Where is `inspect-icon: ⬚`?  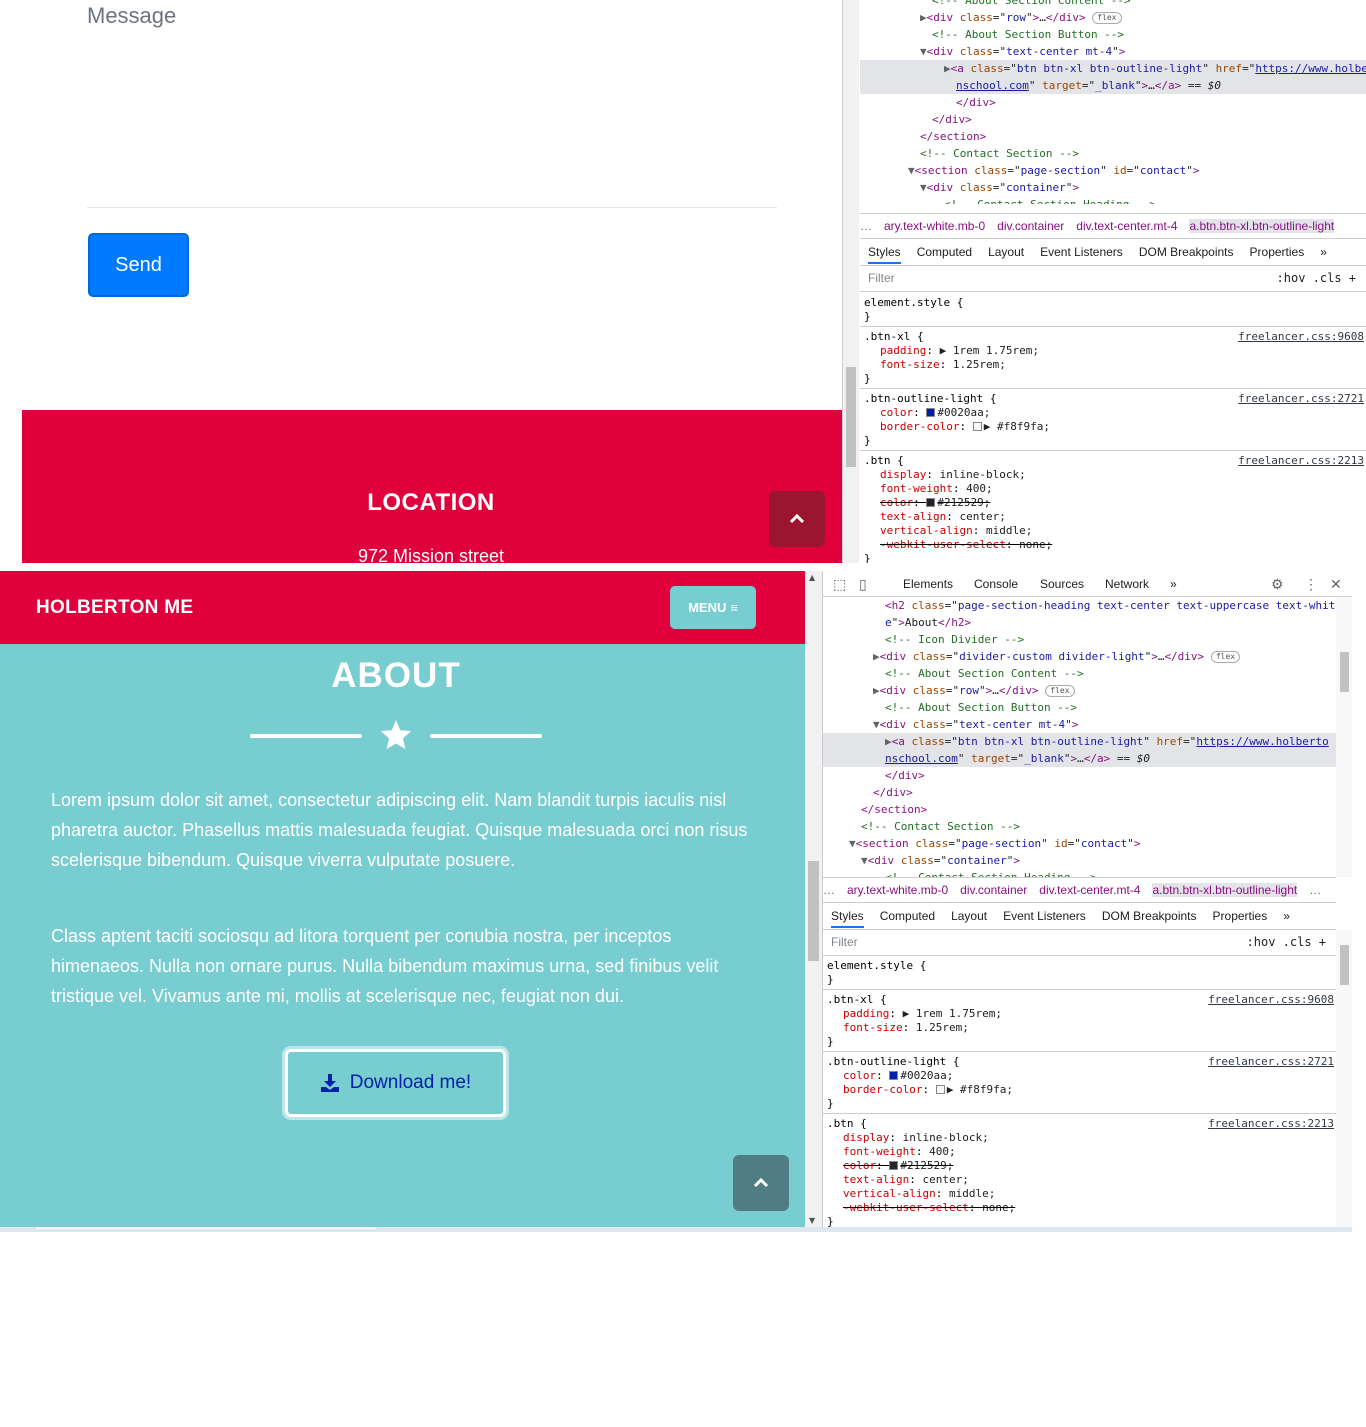 inspect-icon: ⬚ is located at coordinates (839, 584).